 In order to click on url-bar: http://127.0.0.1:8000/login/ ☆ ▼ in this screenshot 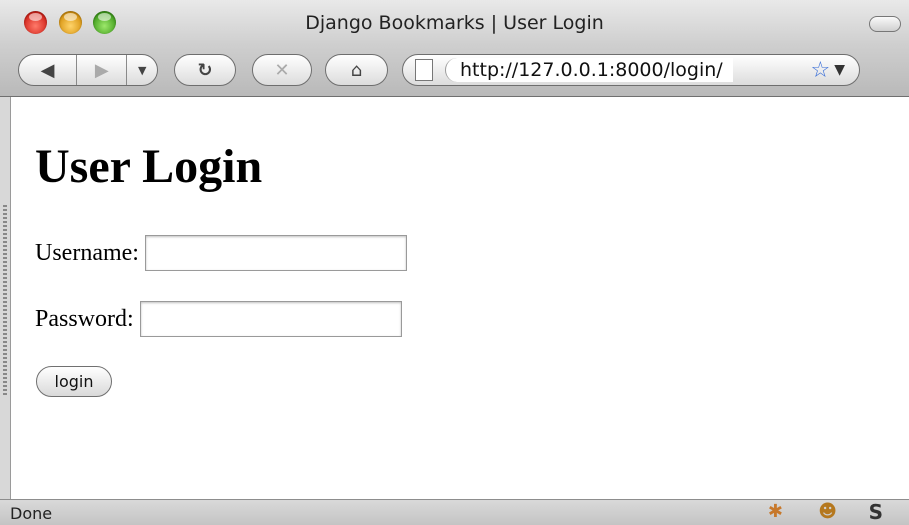, I will do `click(631, 70)`.